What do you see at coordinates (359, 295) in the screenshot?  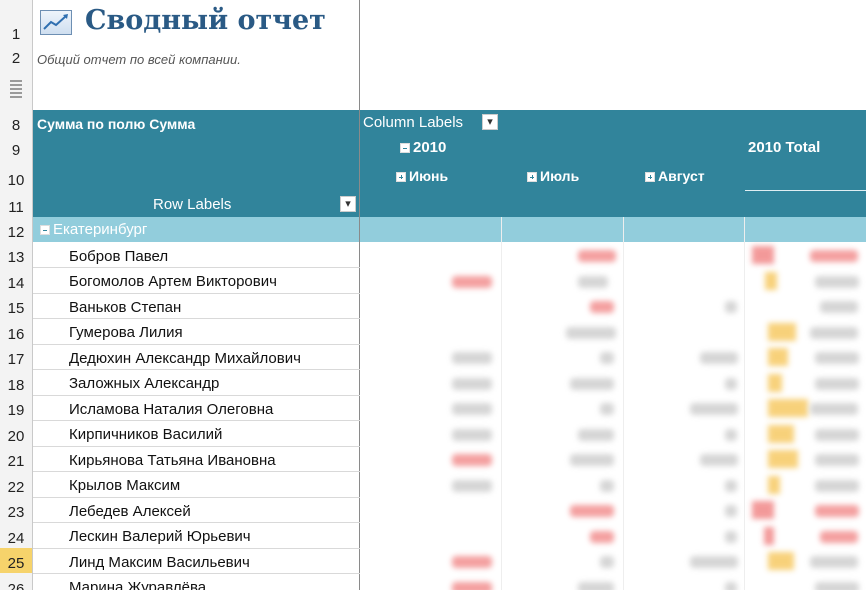 I see `column-divider` at bounding box center [359, 295].